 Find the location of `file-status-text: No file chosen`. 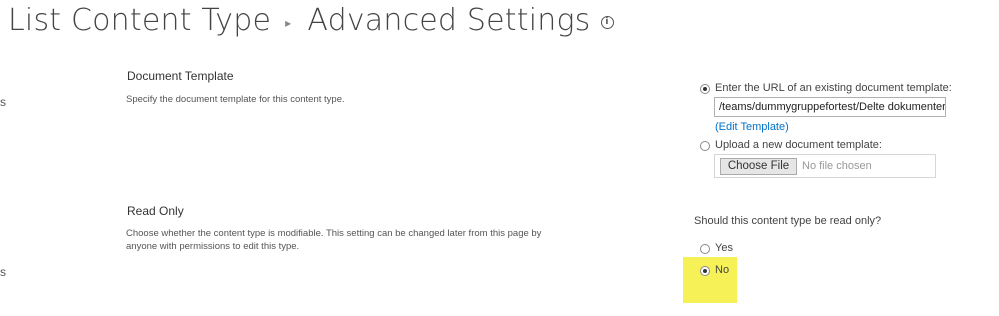

file-status-text: No file chosen is located at coordinates (837, 166).